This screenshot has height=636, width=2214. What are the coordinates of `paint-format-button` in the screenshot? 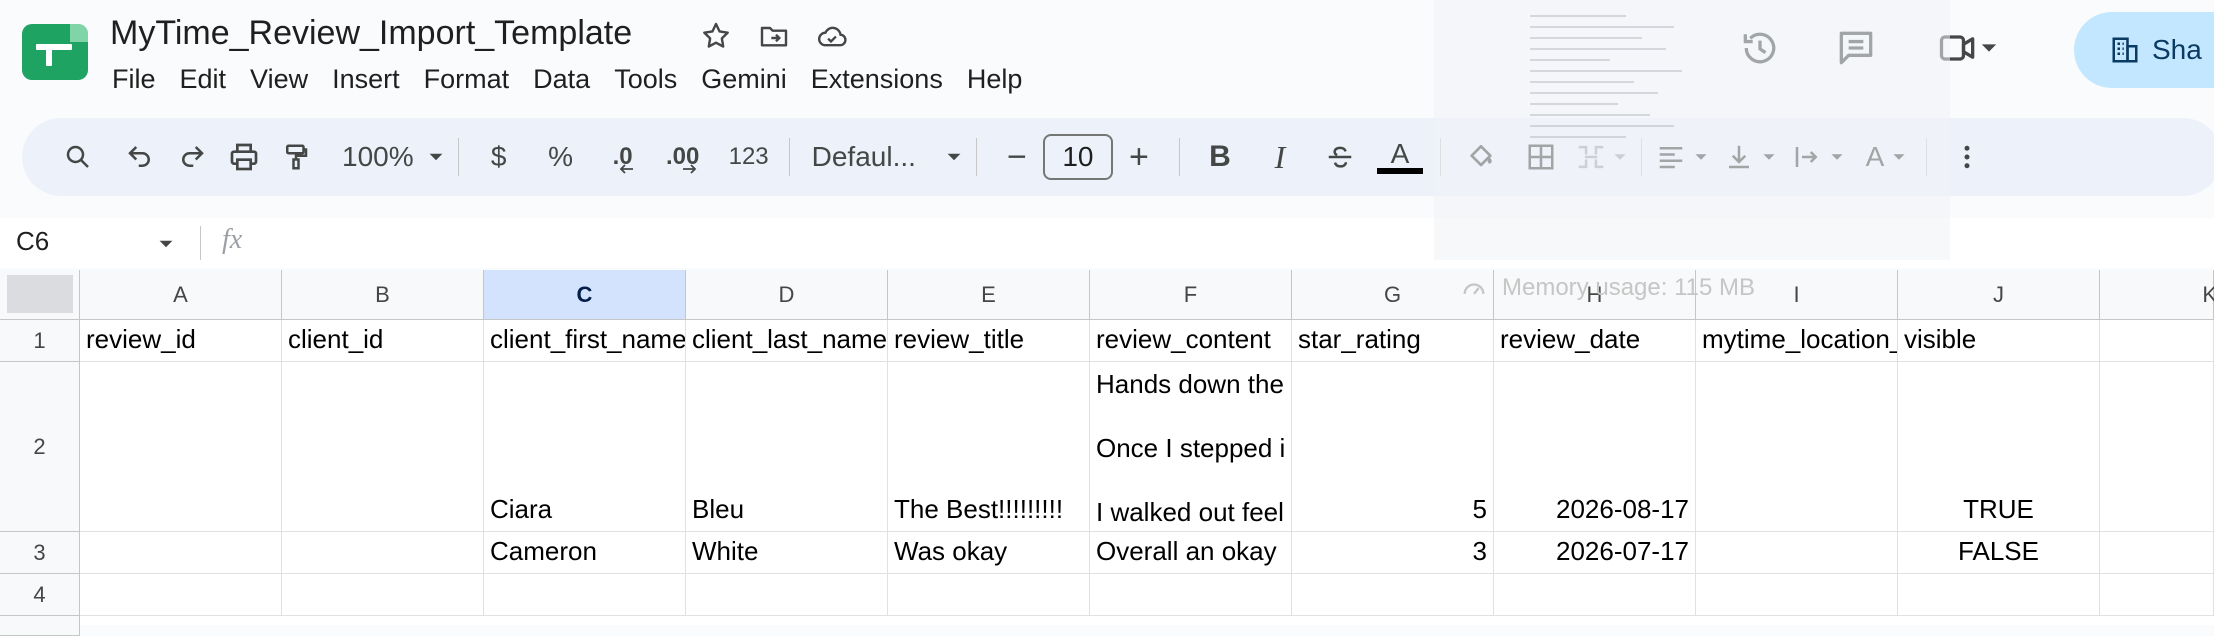 It's located at (296, 157).